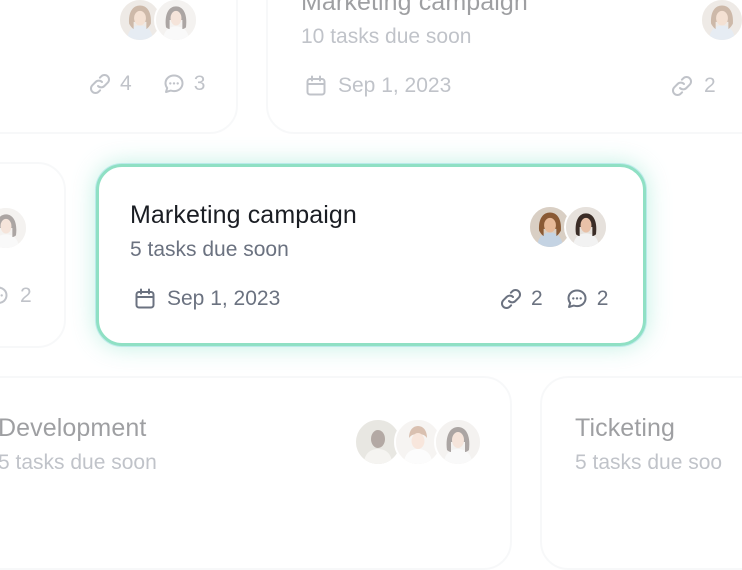  I want to click on comment-count: 3, so click(199, 83).